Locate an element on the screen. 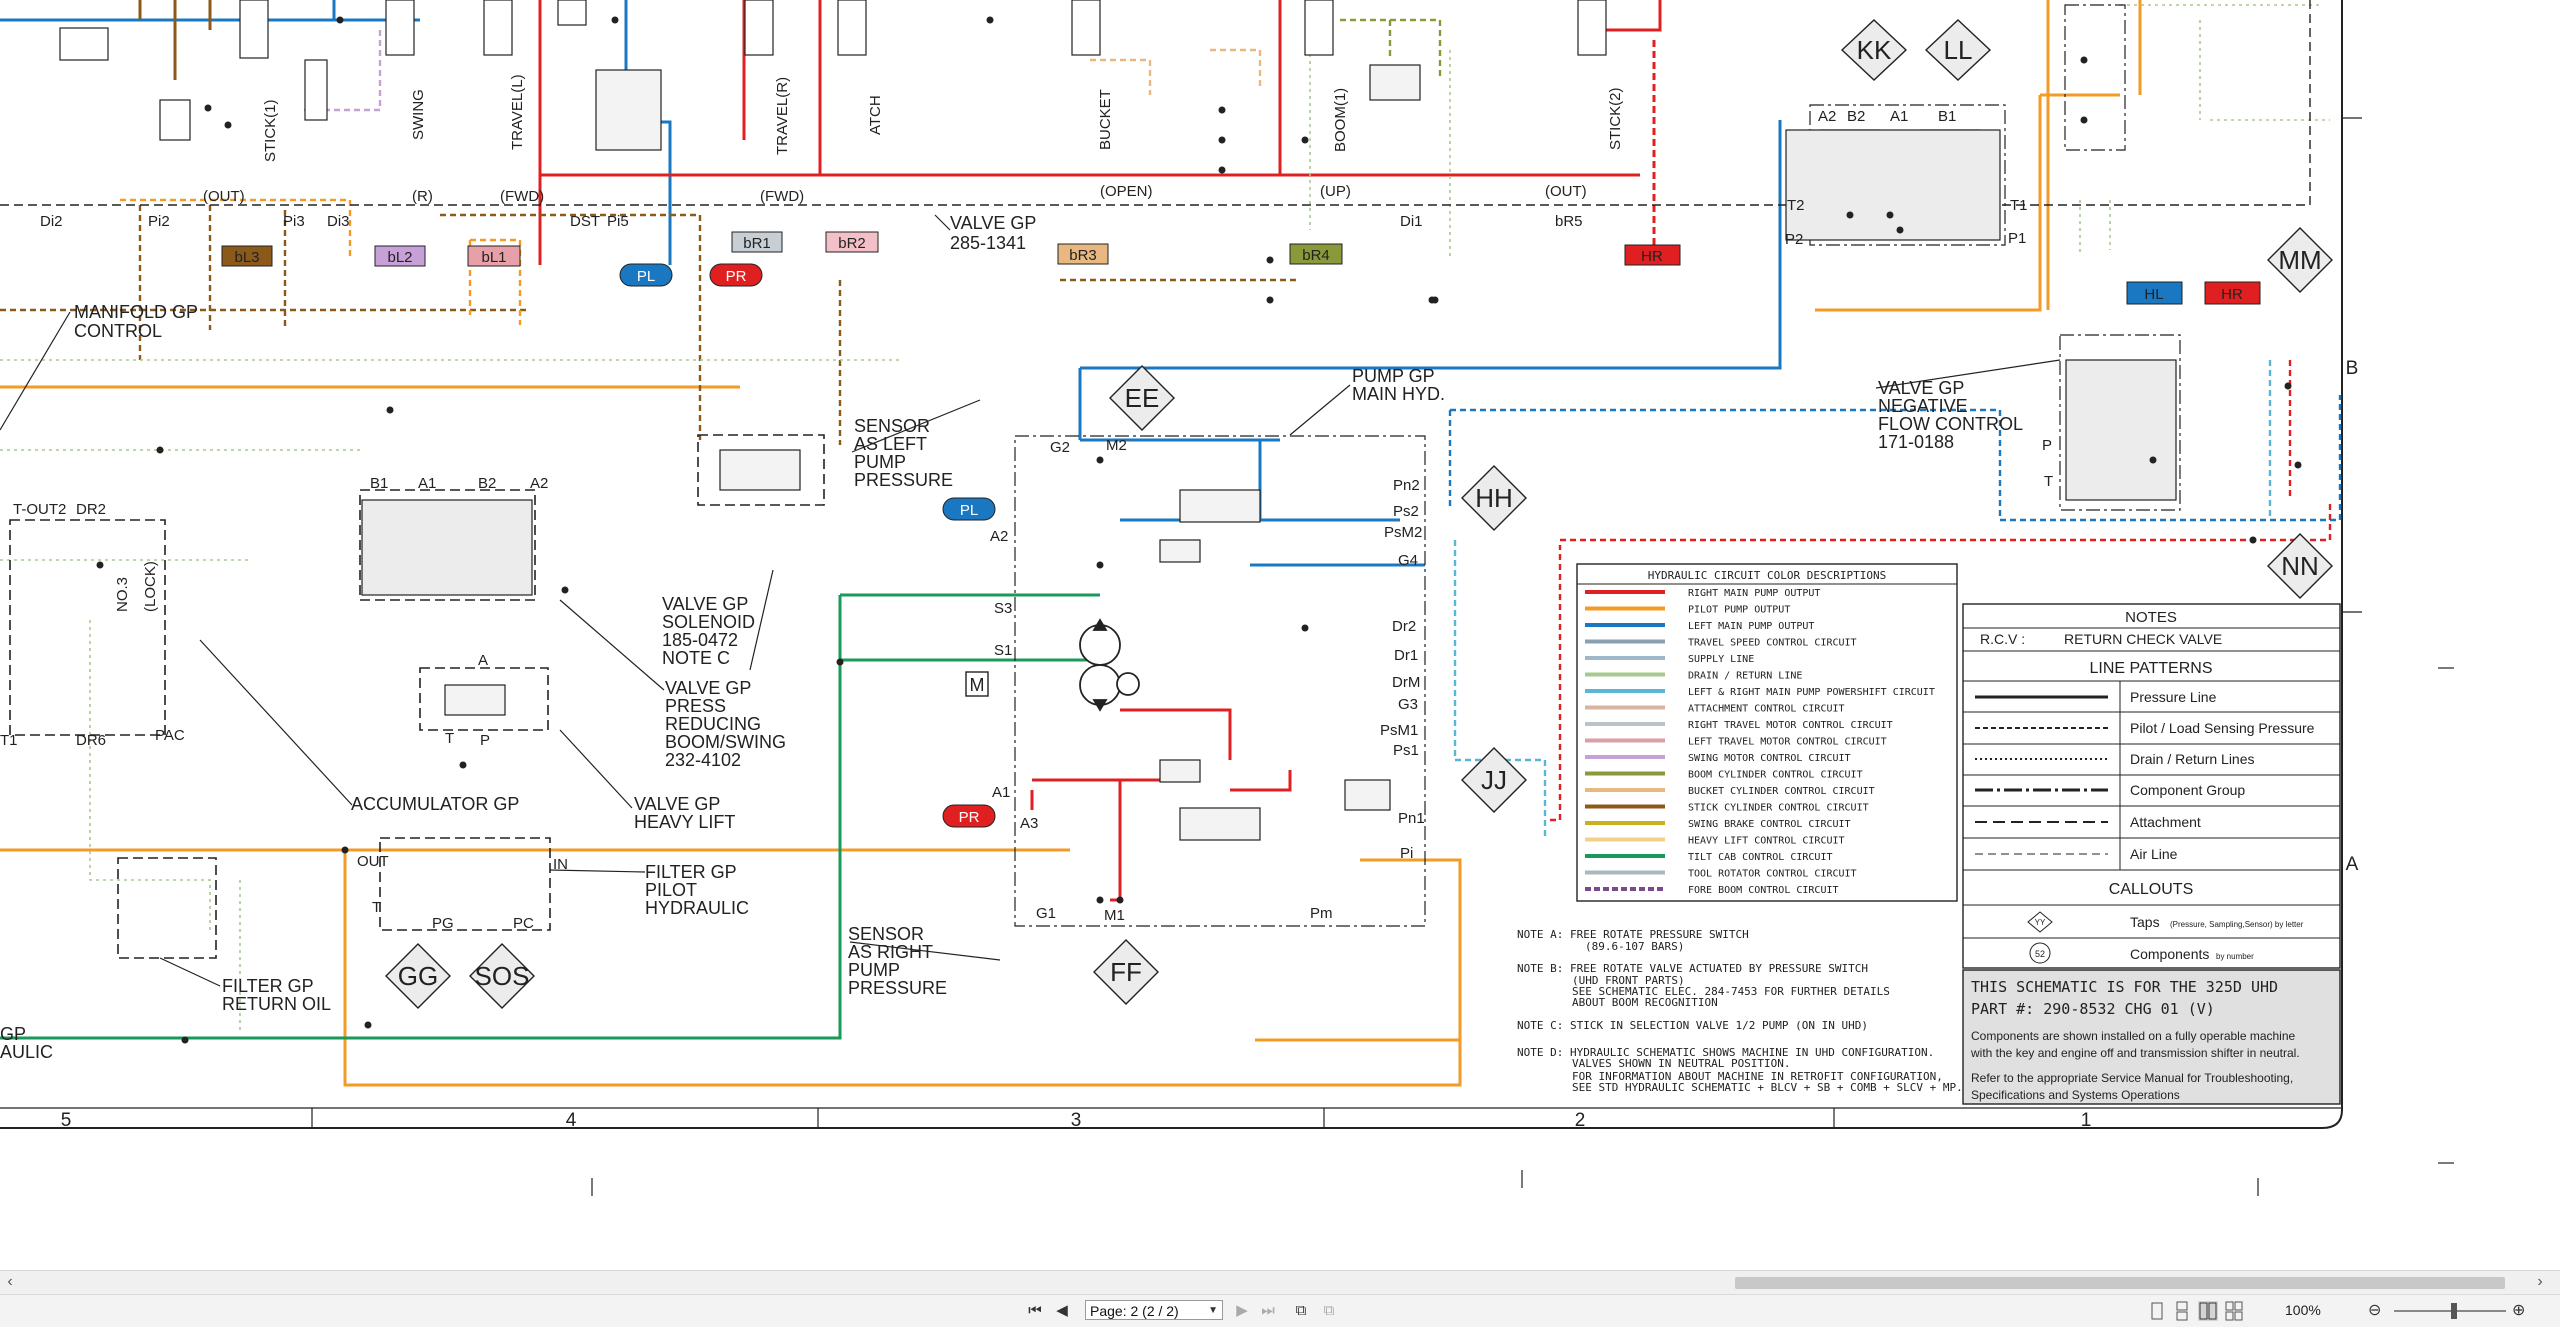 The width and height of the screenshot is (2560, 1327). first-page-icon: ⏮ is located at coordinates (1035, 1311).